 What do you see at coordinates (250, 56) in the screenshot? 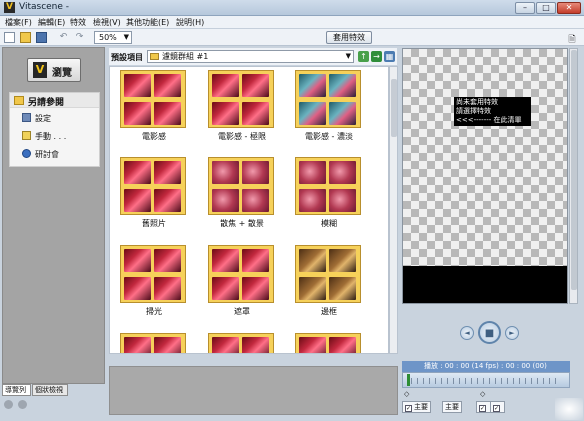
I see `filter-group-select: 濾鏡群組 #1 ▼` at bounding box center [250, 56].